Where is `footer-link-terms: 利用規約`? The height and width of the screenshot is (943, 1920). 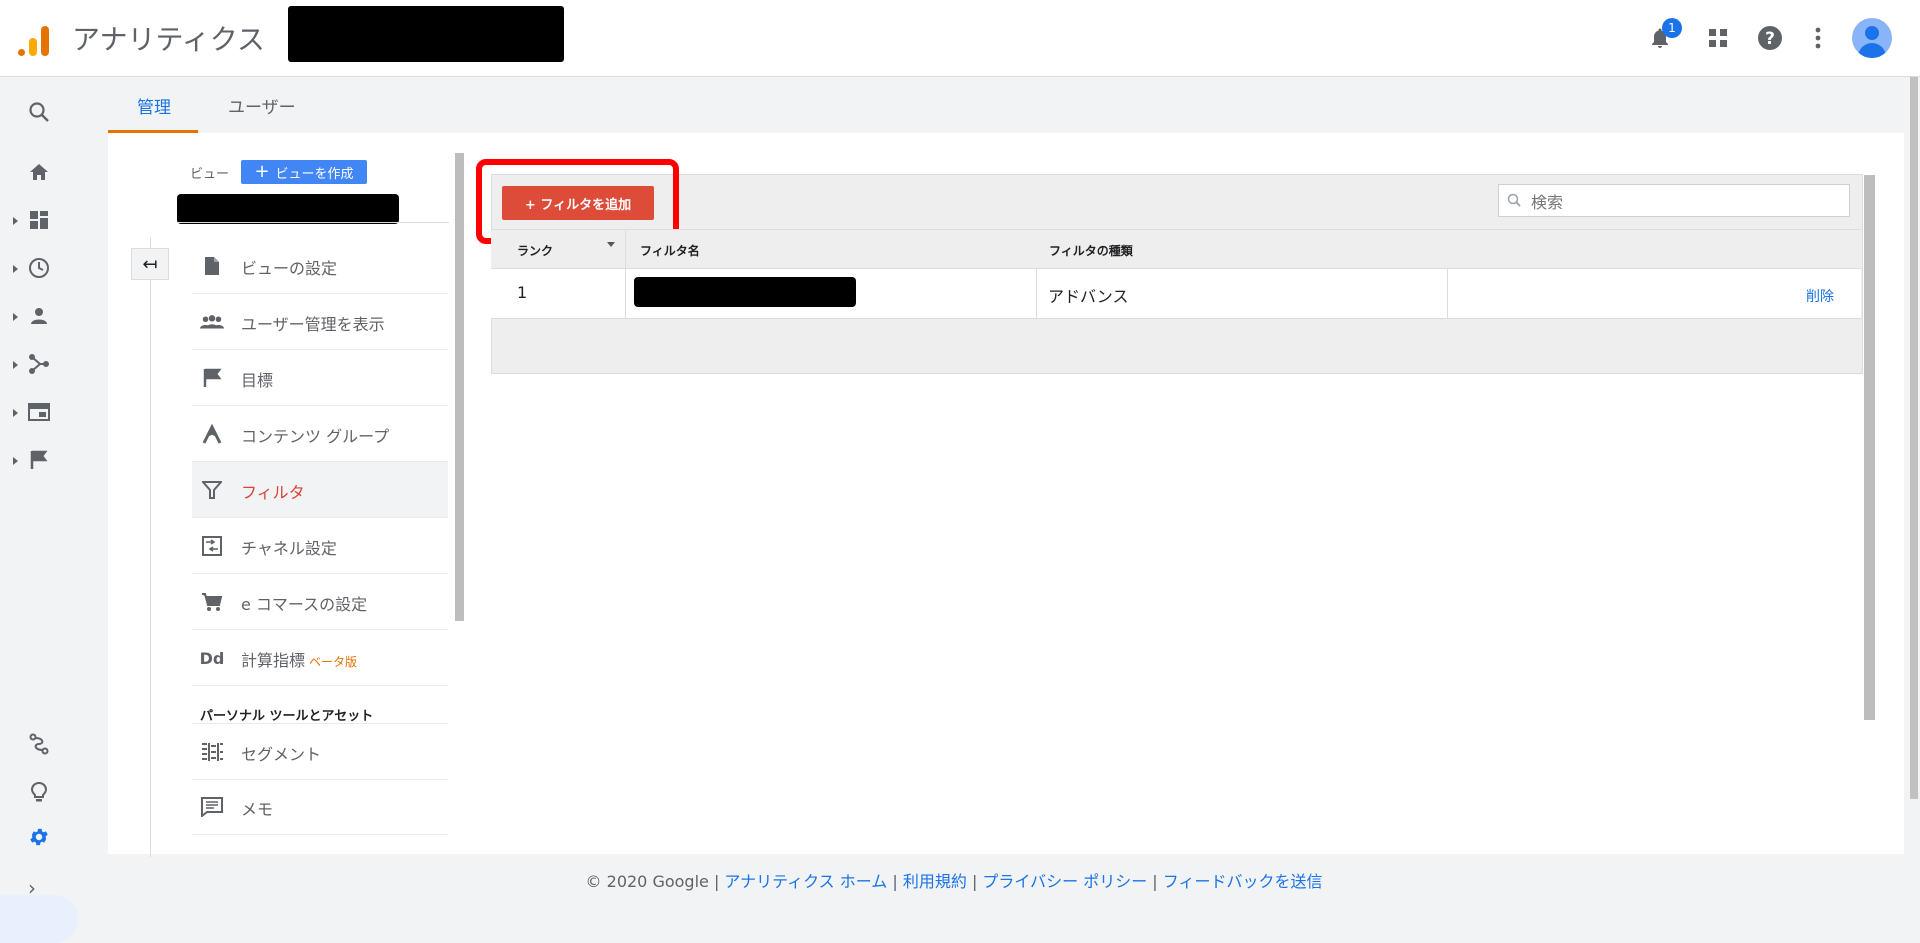
footer-link-terms: 利用規約 is located at coordinates (935, 881).